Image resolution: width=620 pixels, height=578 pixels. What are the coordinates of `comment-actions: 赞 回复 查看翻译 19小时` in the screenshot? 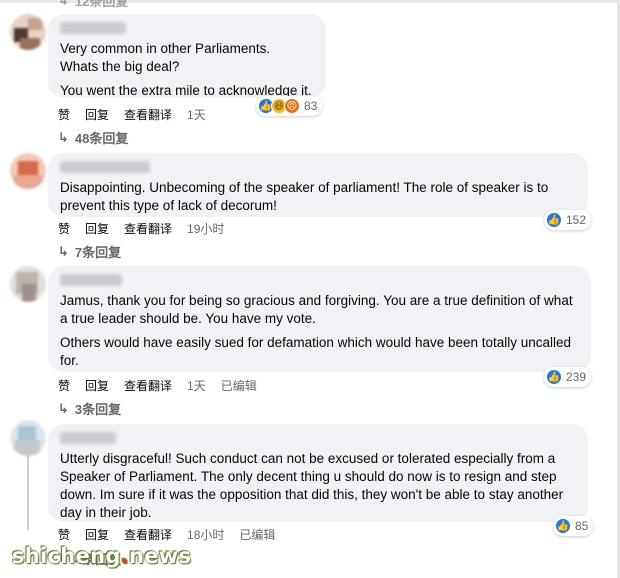 It's located at (148, 228).